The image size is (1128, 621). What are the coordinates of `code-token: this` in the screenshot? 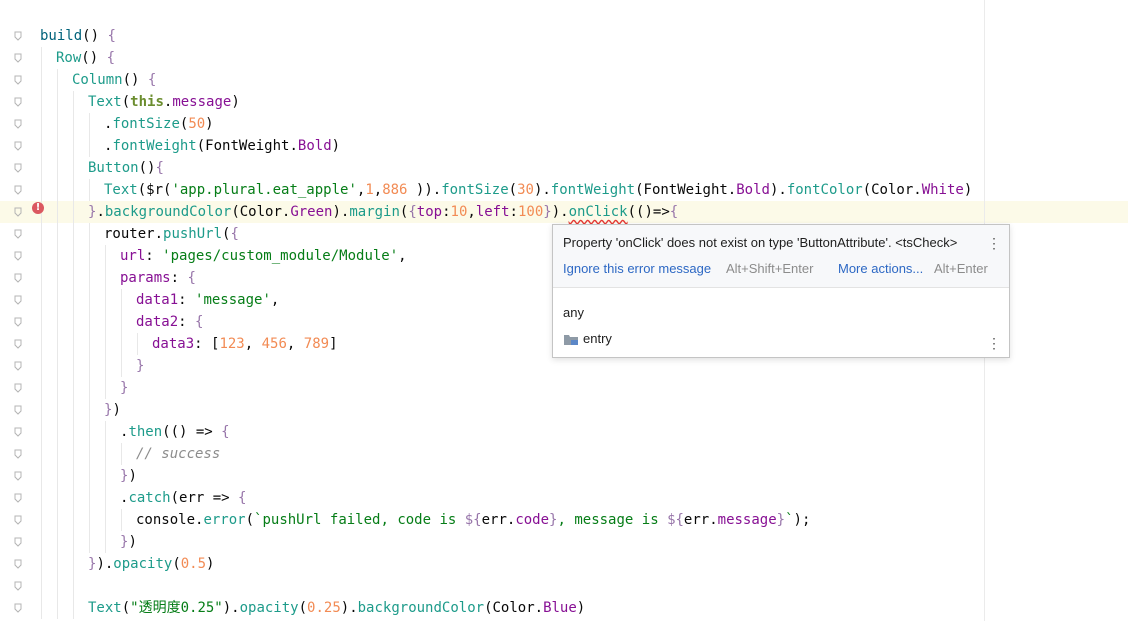 It's located at (147, 102).